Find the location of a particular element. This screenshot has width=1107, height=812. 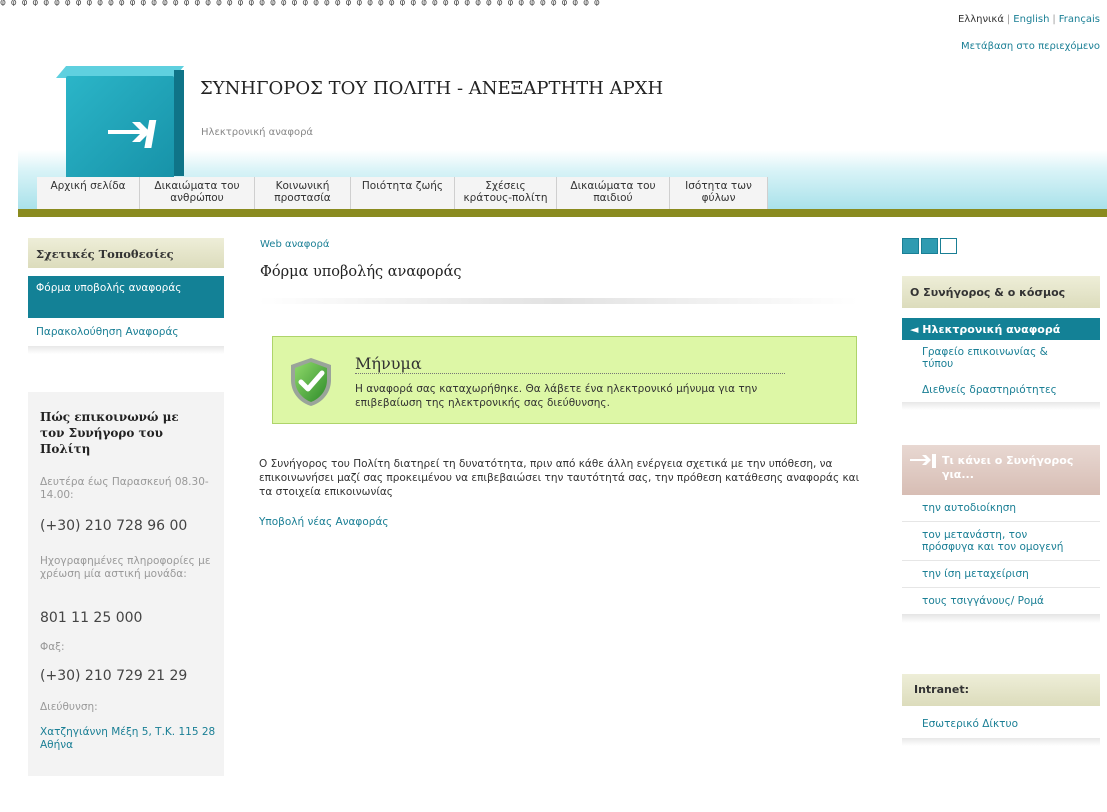

sidebar-item-internal-network: Εσωτερικό Δίκτυο is located at coordinates (1001, 722).